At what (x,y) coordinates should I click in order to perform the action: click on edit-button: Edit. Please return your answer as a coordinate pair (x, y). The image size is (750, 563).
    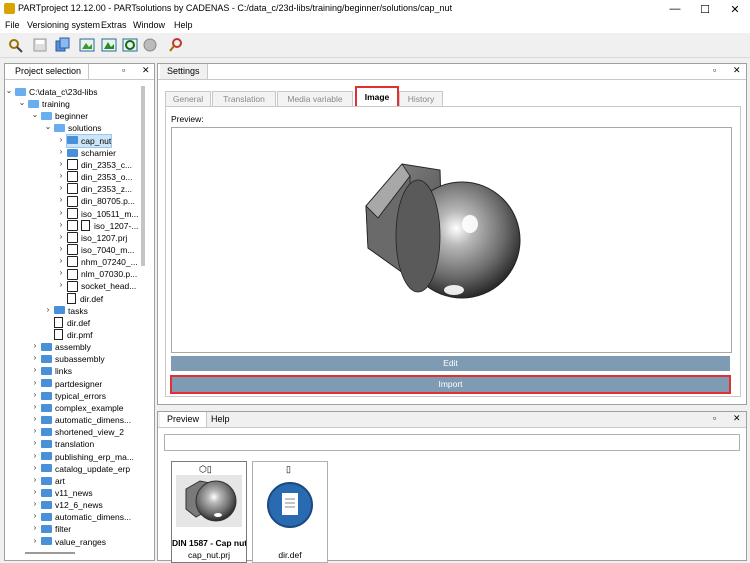
    Looking at the image, I should click on (450, 363).